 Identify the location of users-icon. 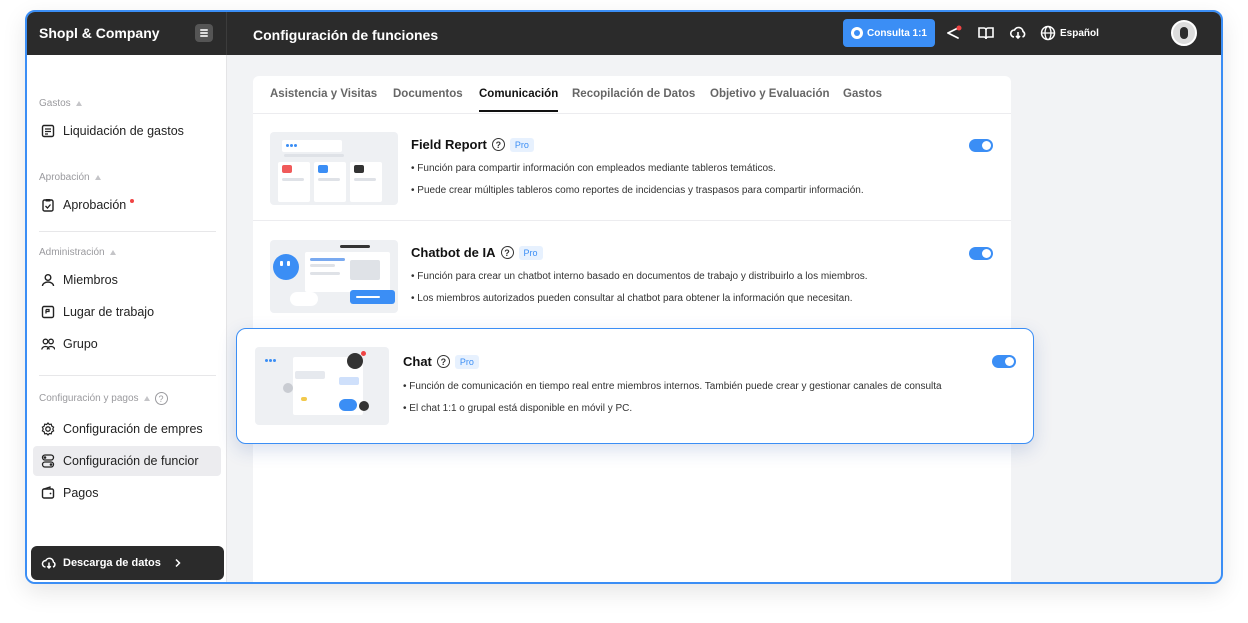
(48, 344).